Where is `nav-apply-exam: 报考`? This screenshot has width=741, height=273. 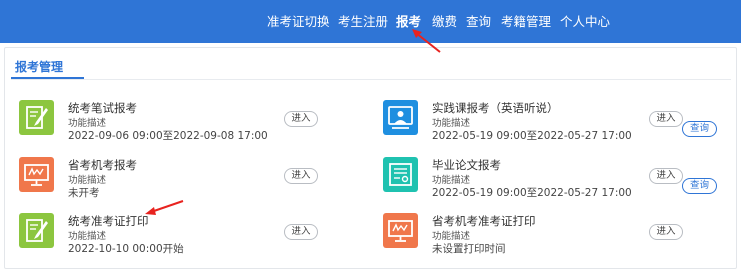 nav-apply-exam: 报考 is located at coordinates (408, 22).